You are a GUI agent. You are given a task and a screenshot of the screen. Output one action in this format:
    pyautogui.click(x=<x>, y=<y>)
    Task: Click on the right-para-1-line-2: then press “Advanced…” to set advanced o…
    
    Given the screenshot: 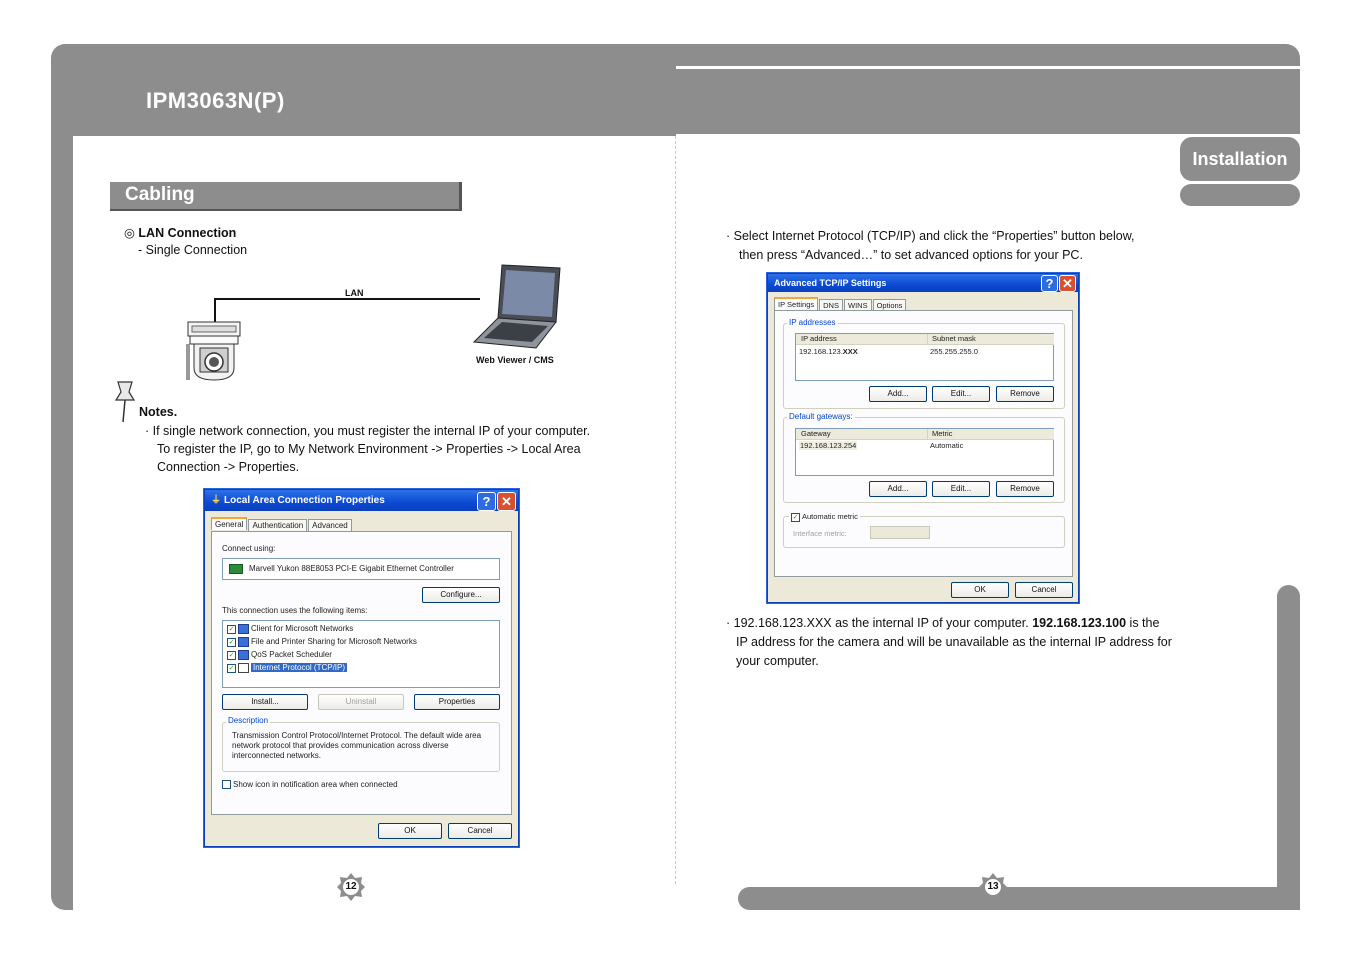 What is the action you would take?
    pyautogui.click(x=911, y=255)
    